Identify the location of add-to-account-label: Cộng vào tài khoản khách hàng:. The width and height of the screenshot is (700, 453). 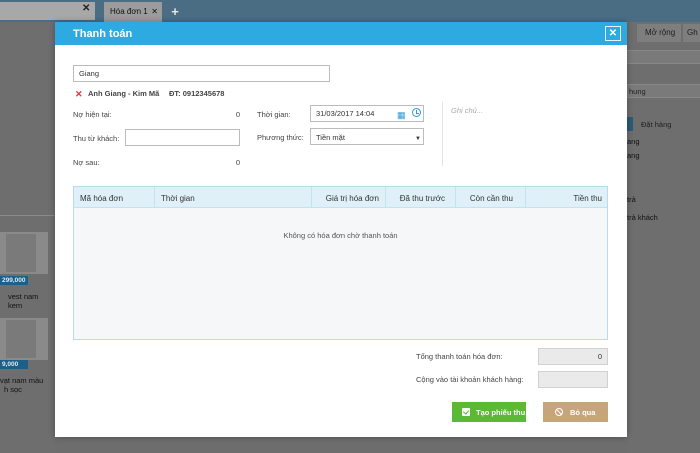
(470, 379).